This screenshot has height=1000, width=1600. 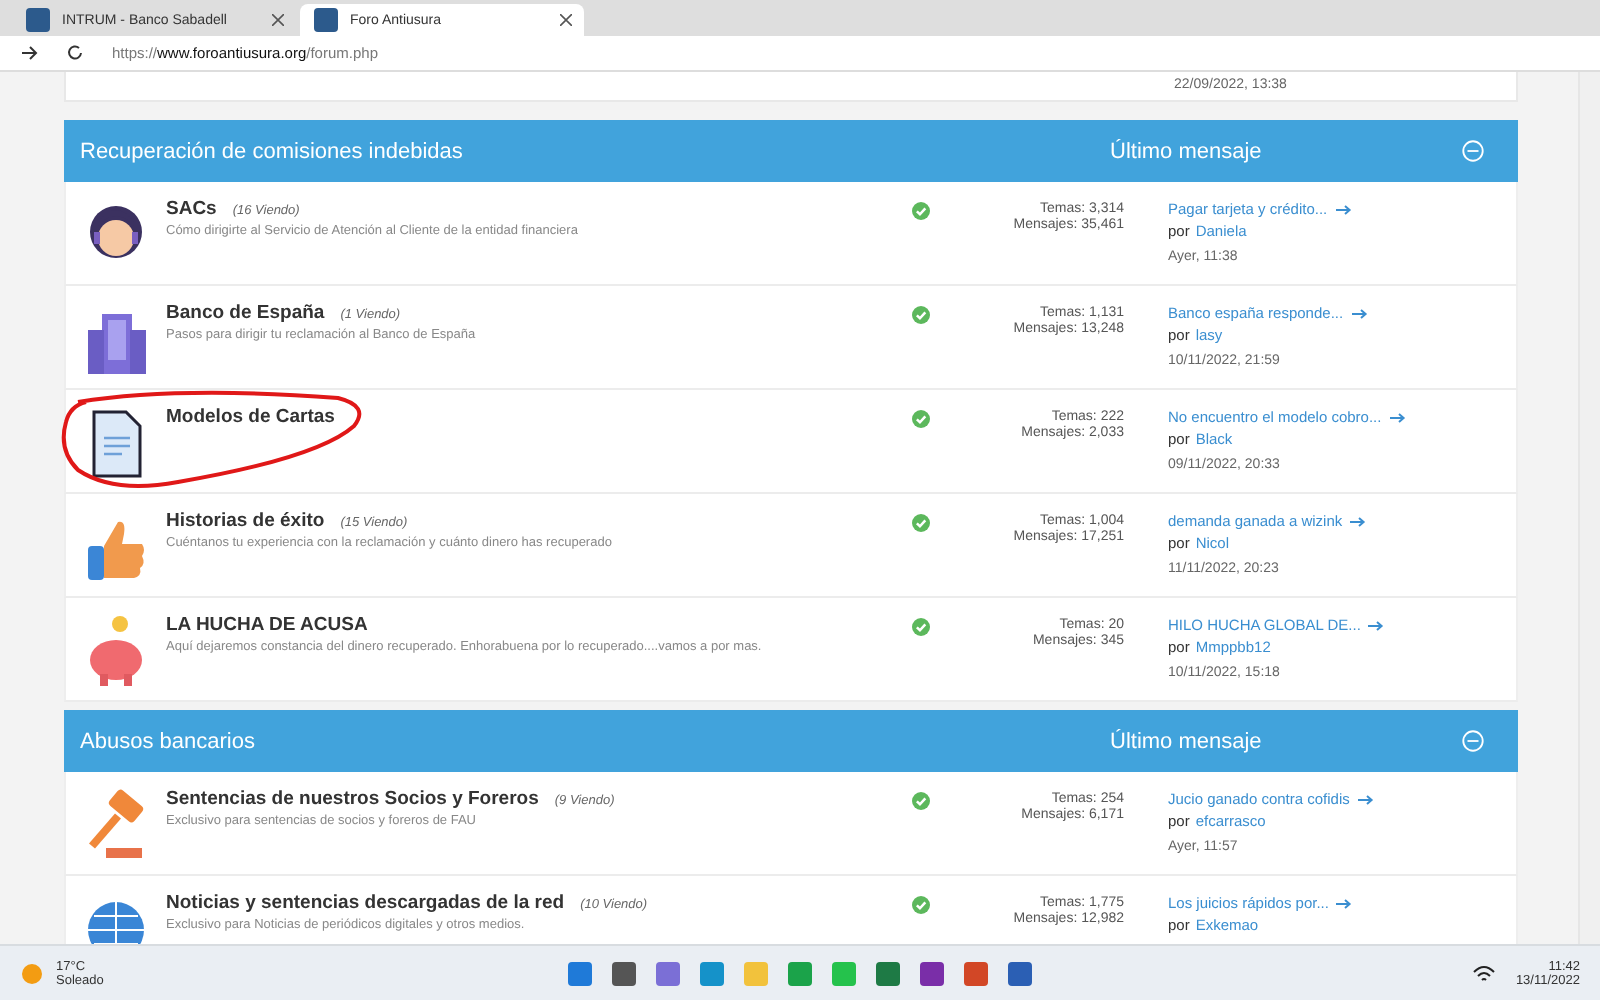 What do you see at coordinates (191, 209) in the screenshot?
I see `forum-title: SACs` at bounding box center [191, 209].